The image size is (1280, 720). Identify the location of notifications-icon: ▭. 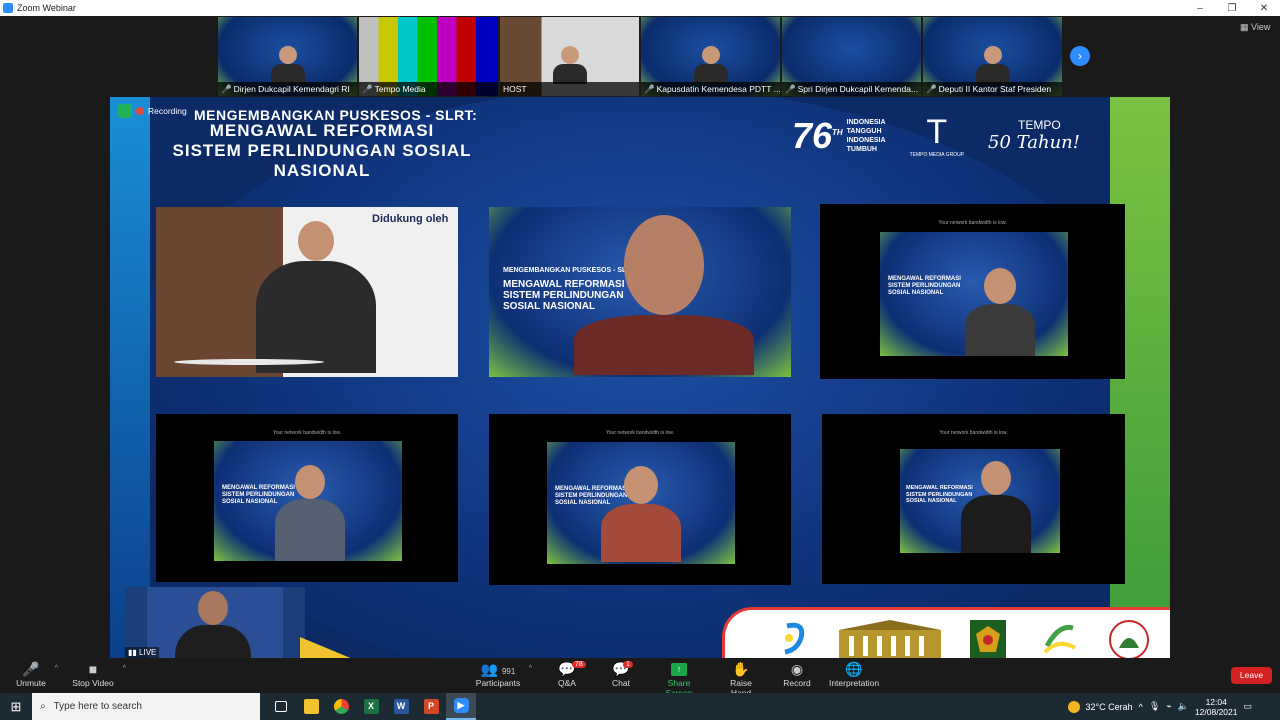
(1247, 706).